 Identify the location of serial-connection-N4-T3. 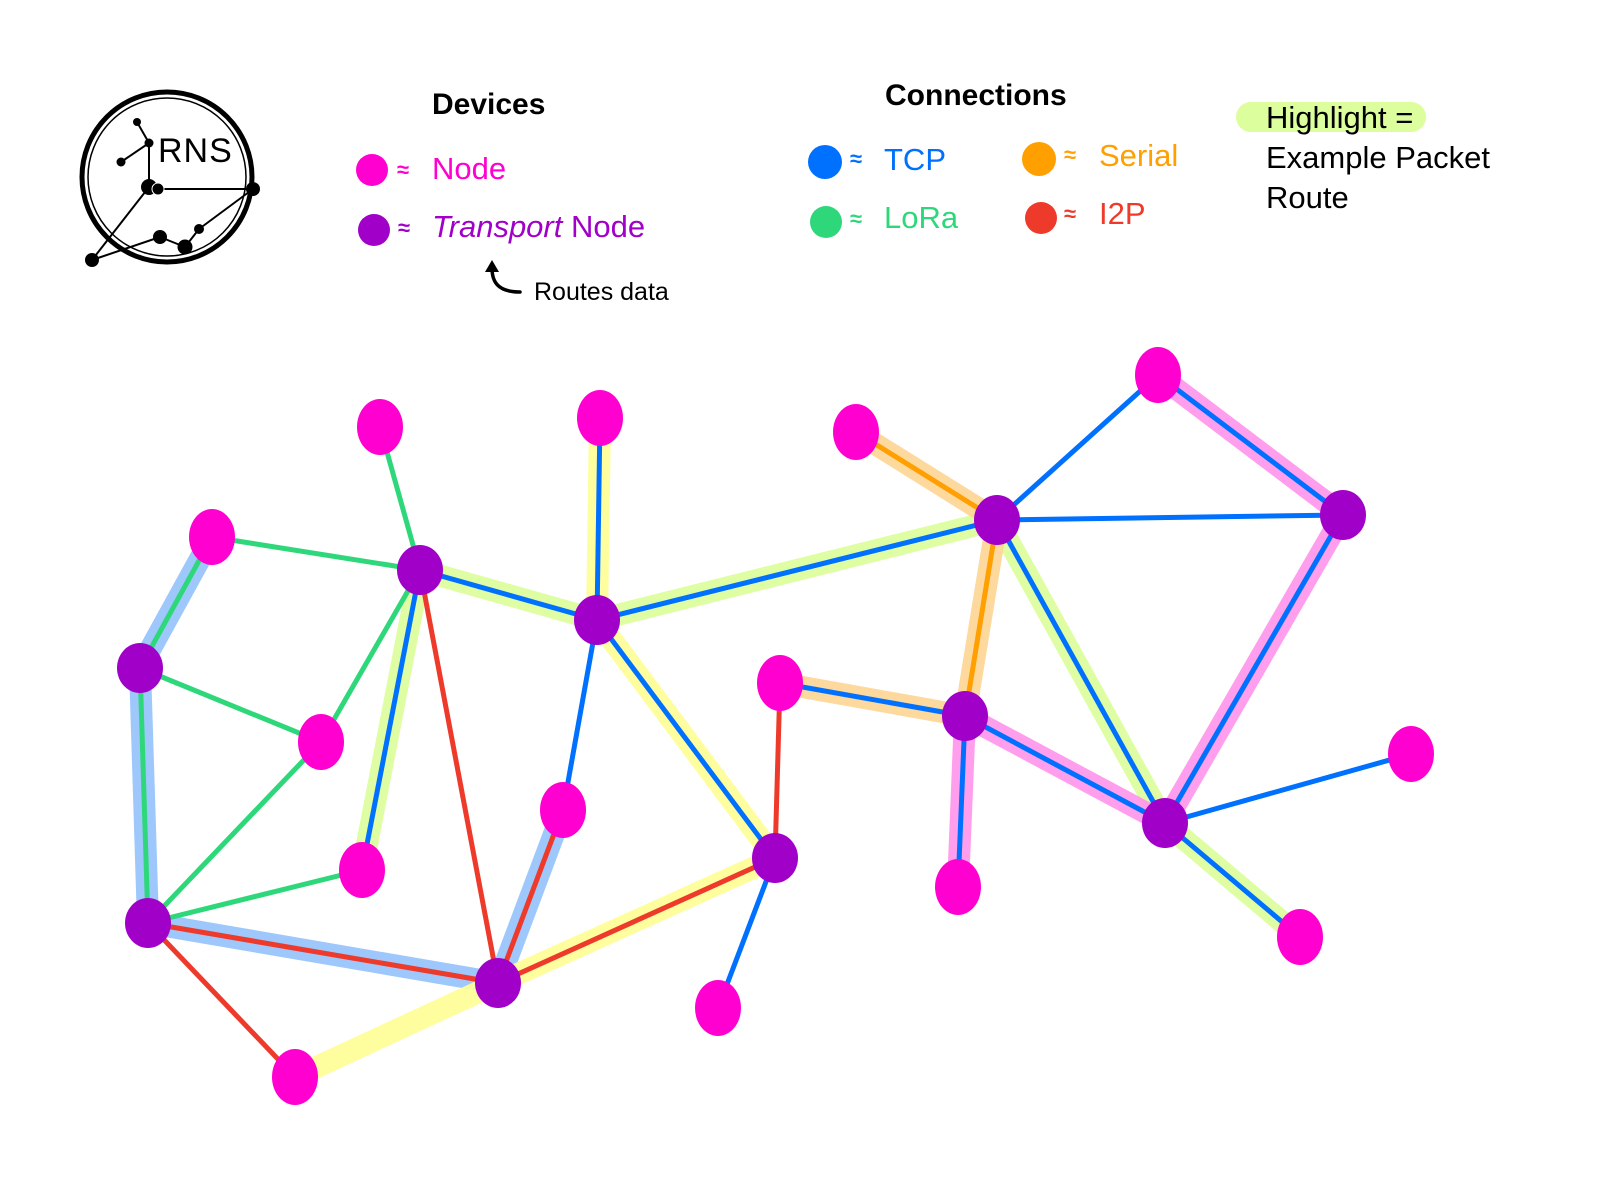
(926, 476).